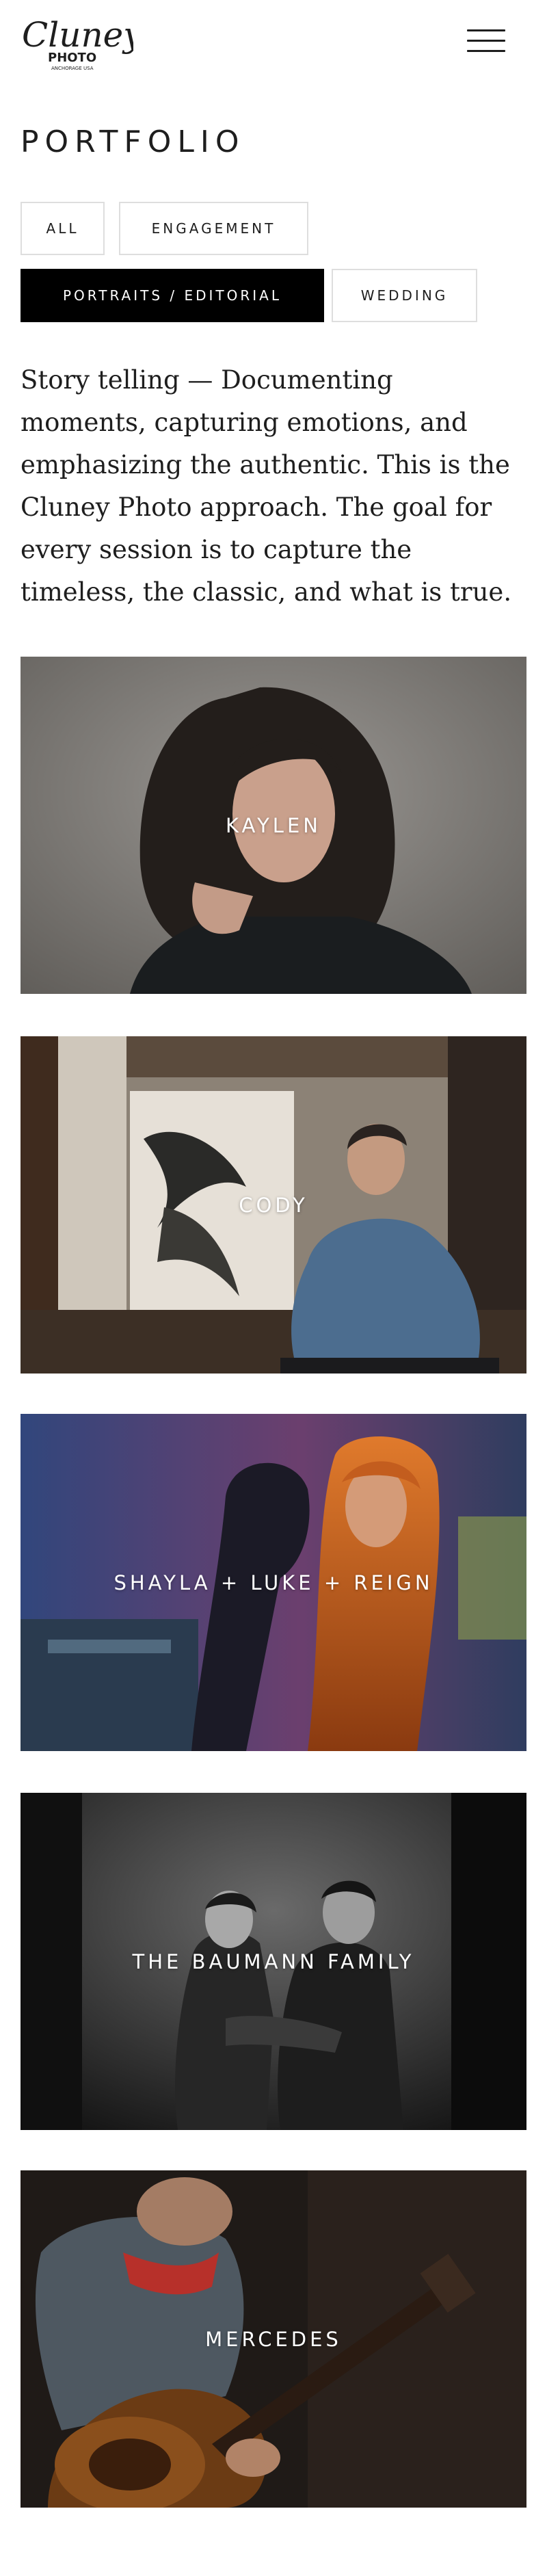  What do you see at coordinates (273, 41) in the screenshot?
I see `site-header: Cluney PHOTO ANCHORAGE USA` at bounding box center [273, 41].